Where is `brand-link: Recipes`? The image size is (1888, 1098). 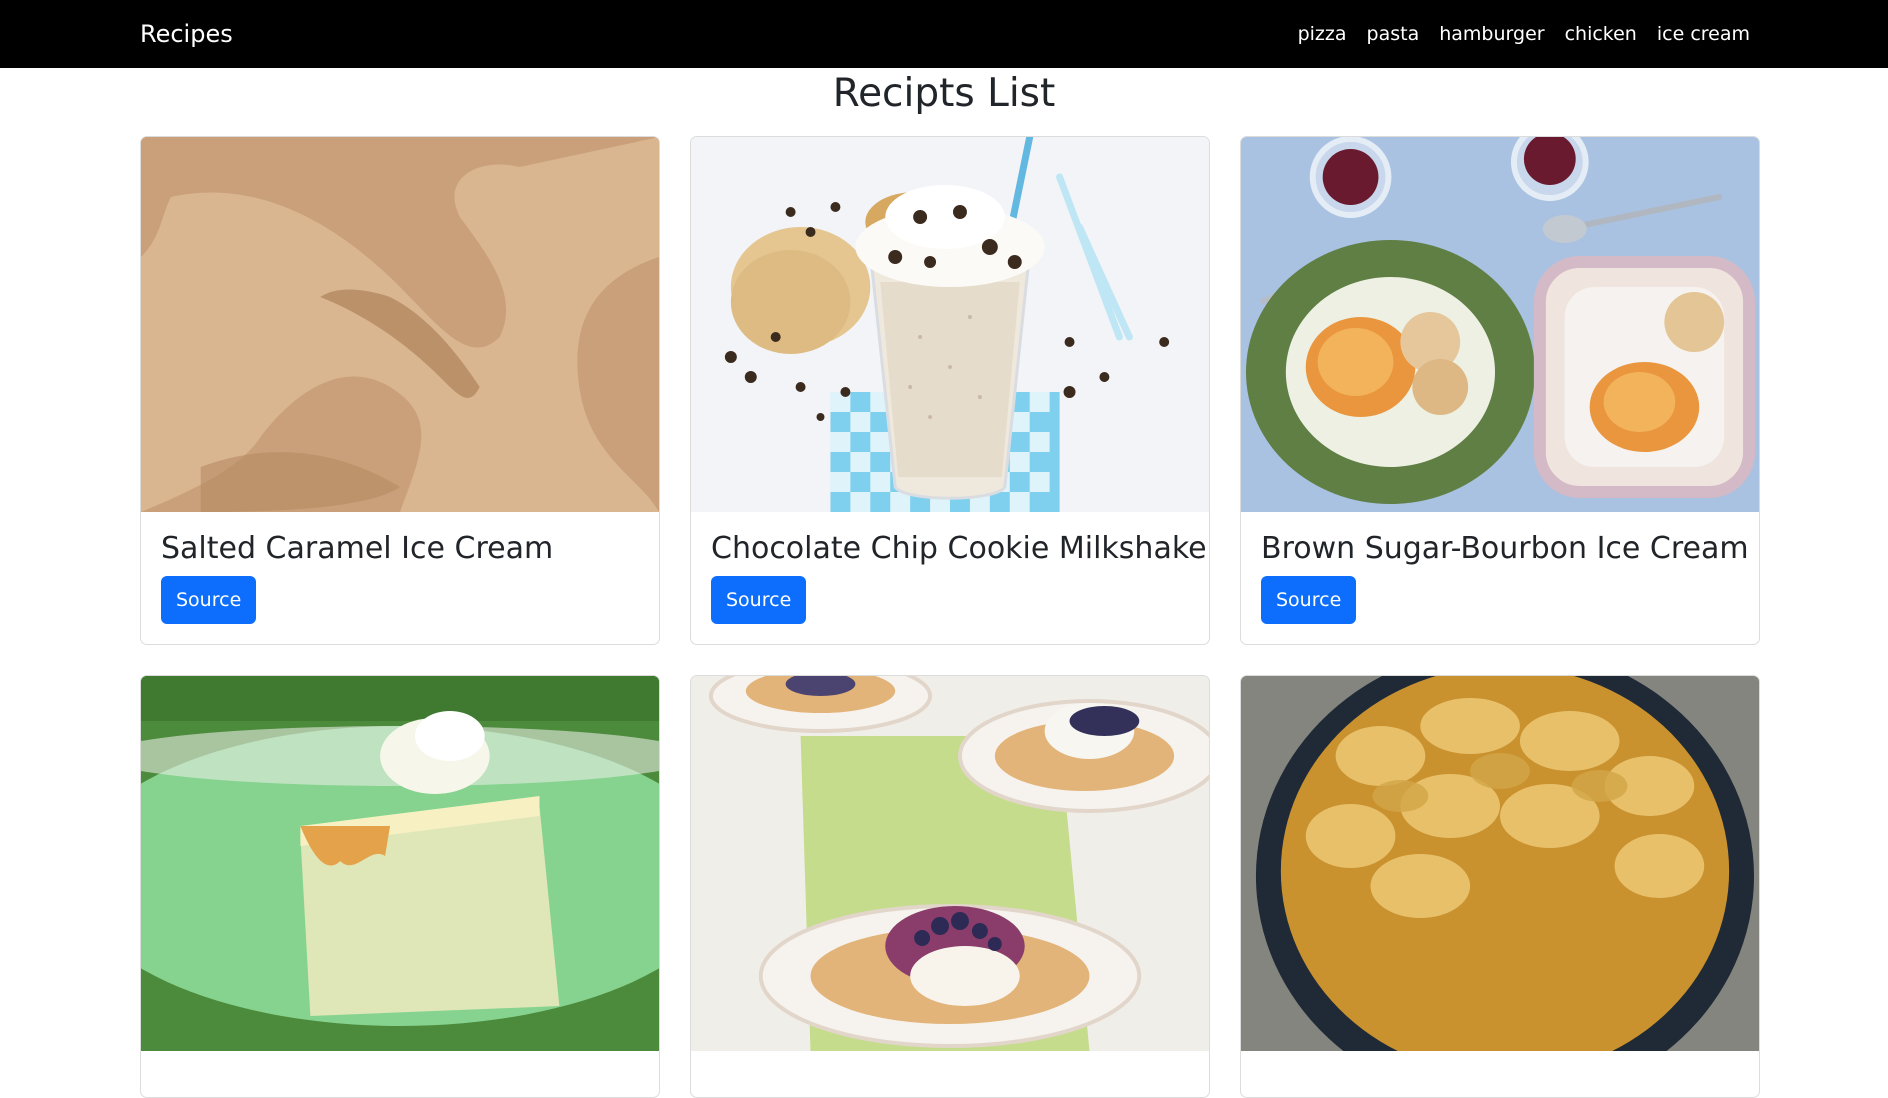 brand-link: Recipes is located at coordinates (186, 34).